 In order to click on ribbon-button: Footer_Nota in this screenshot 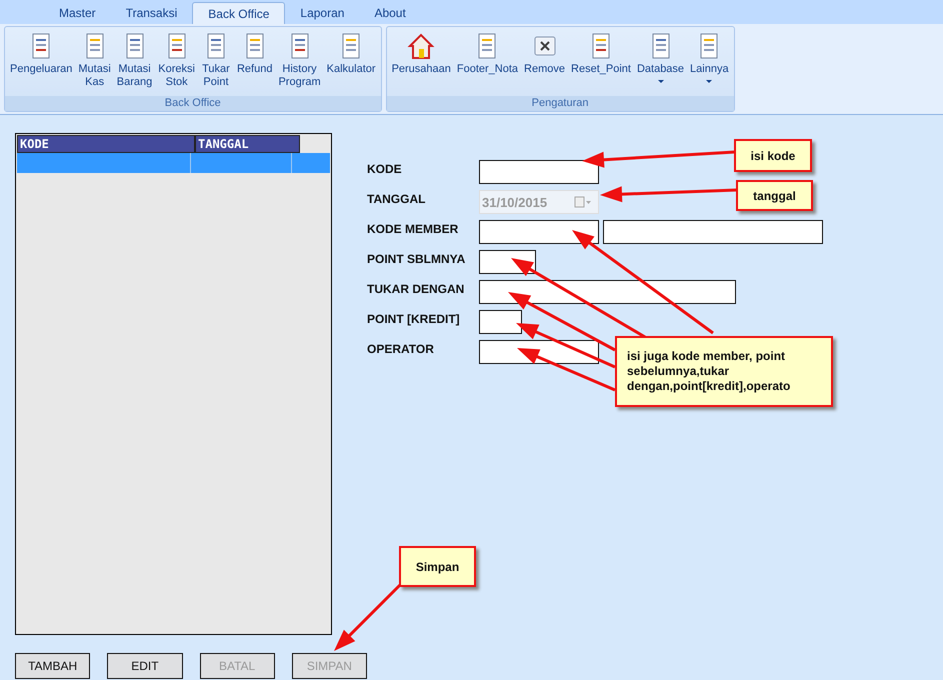, I will do `click(488, 62)`.